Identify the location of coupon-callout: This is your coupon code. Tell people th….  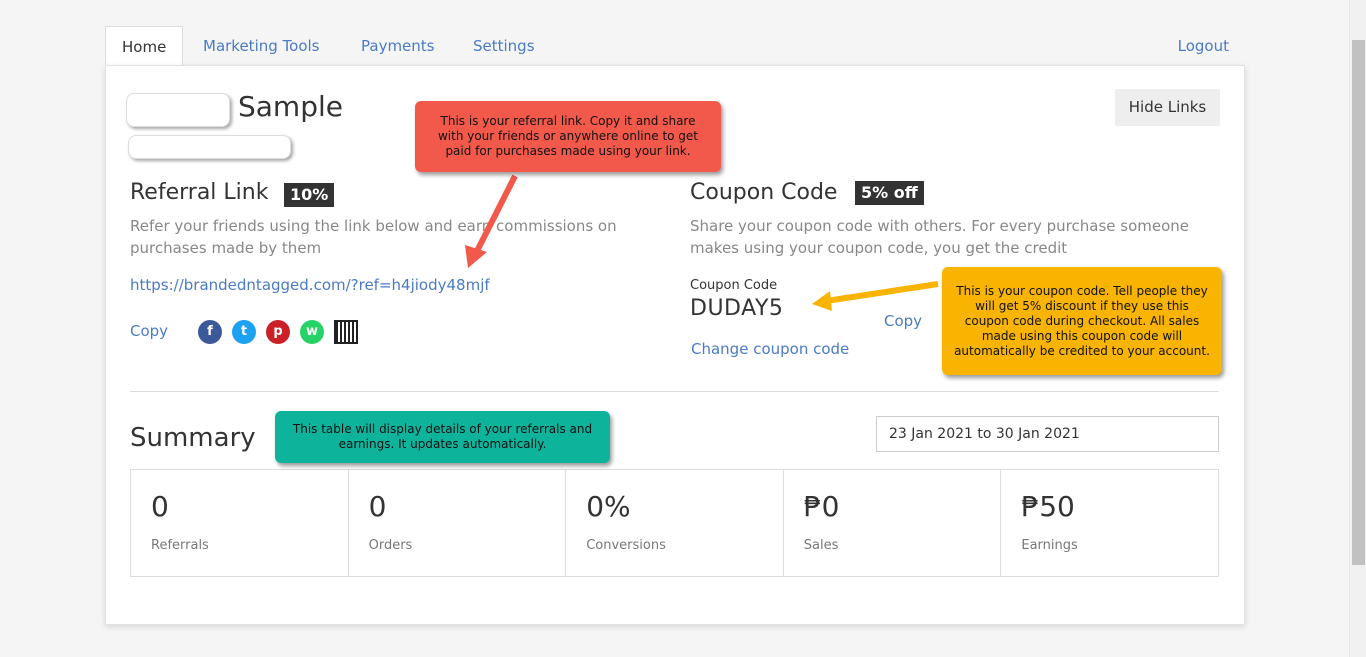
(1082, 321).